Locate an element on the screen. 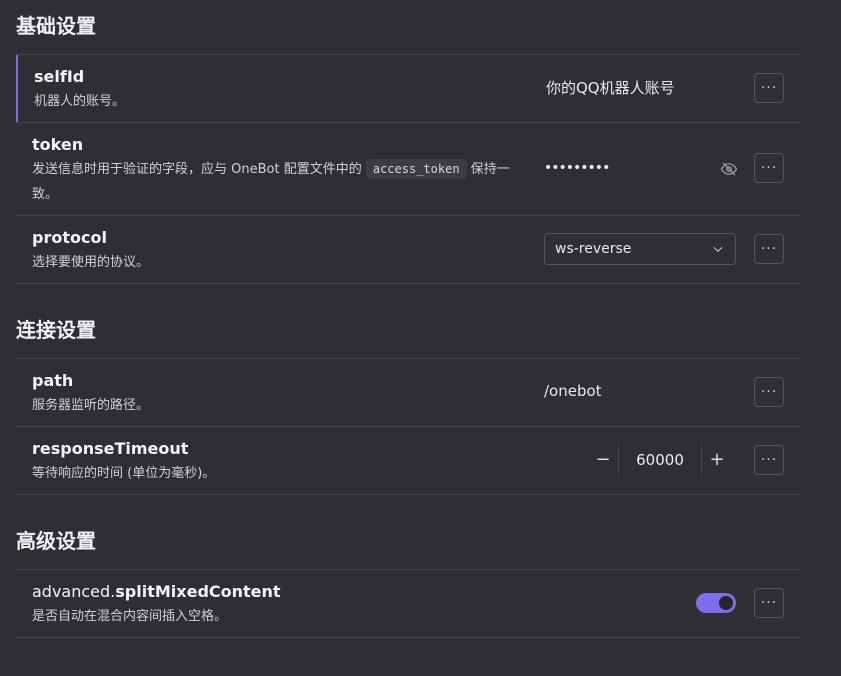 This screenshot has height=676, width=841. timeout-value-input: 60000 is located at coordinates (660, 460).